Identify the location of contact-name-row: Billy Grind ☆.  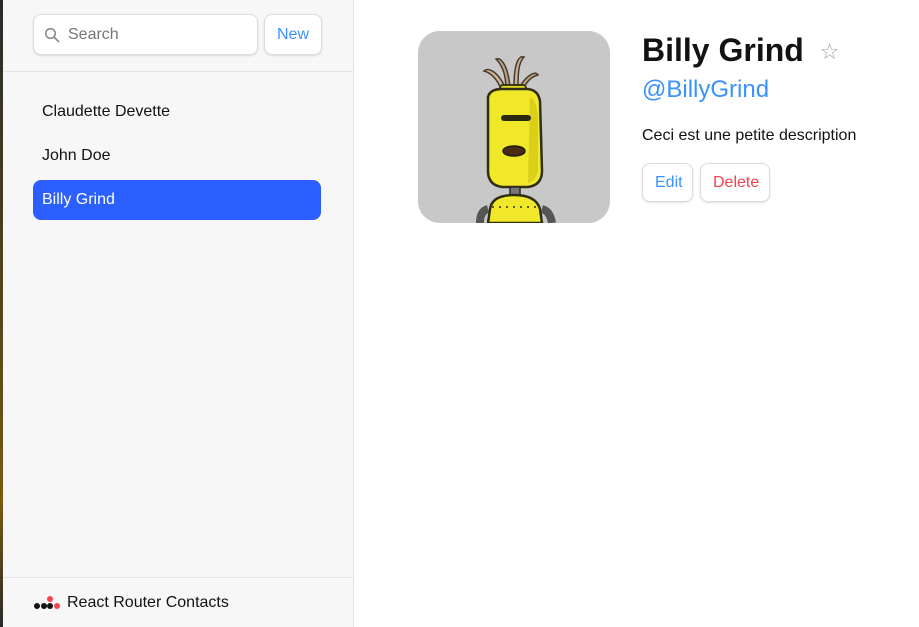
(741, 50).